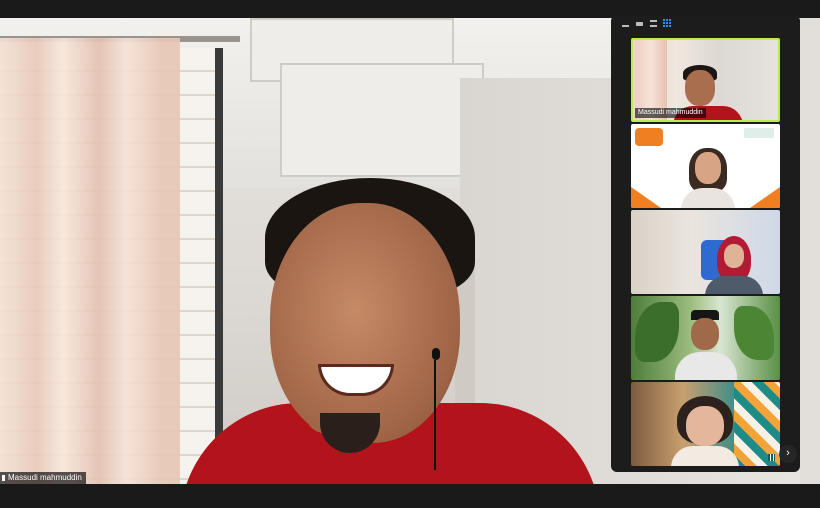 The image size is (820, 508). Describe the element at coordinates (435, 415) in the screenshot. I see `earphone-cord` at that location.